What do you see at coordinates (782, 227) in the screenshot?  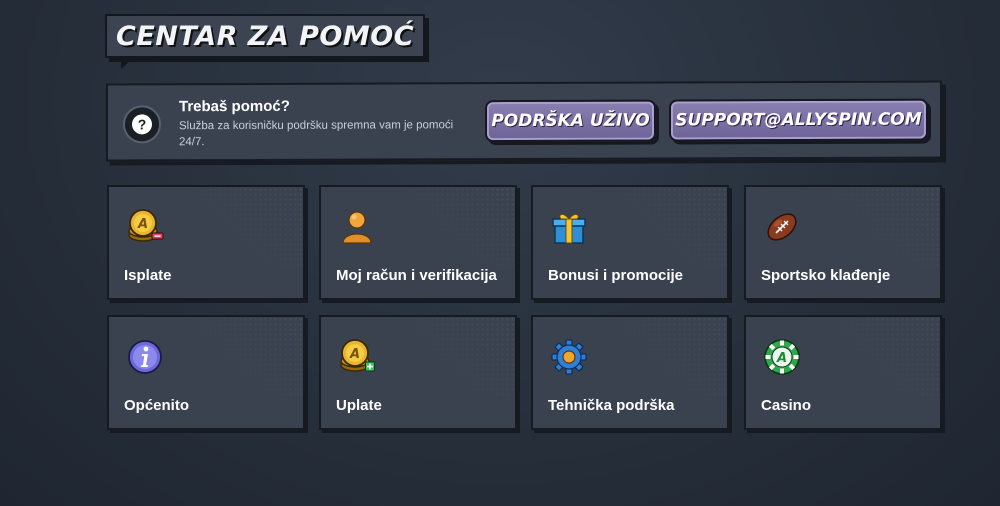 I see `football-icon` at bounding box center [782, 227].